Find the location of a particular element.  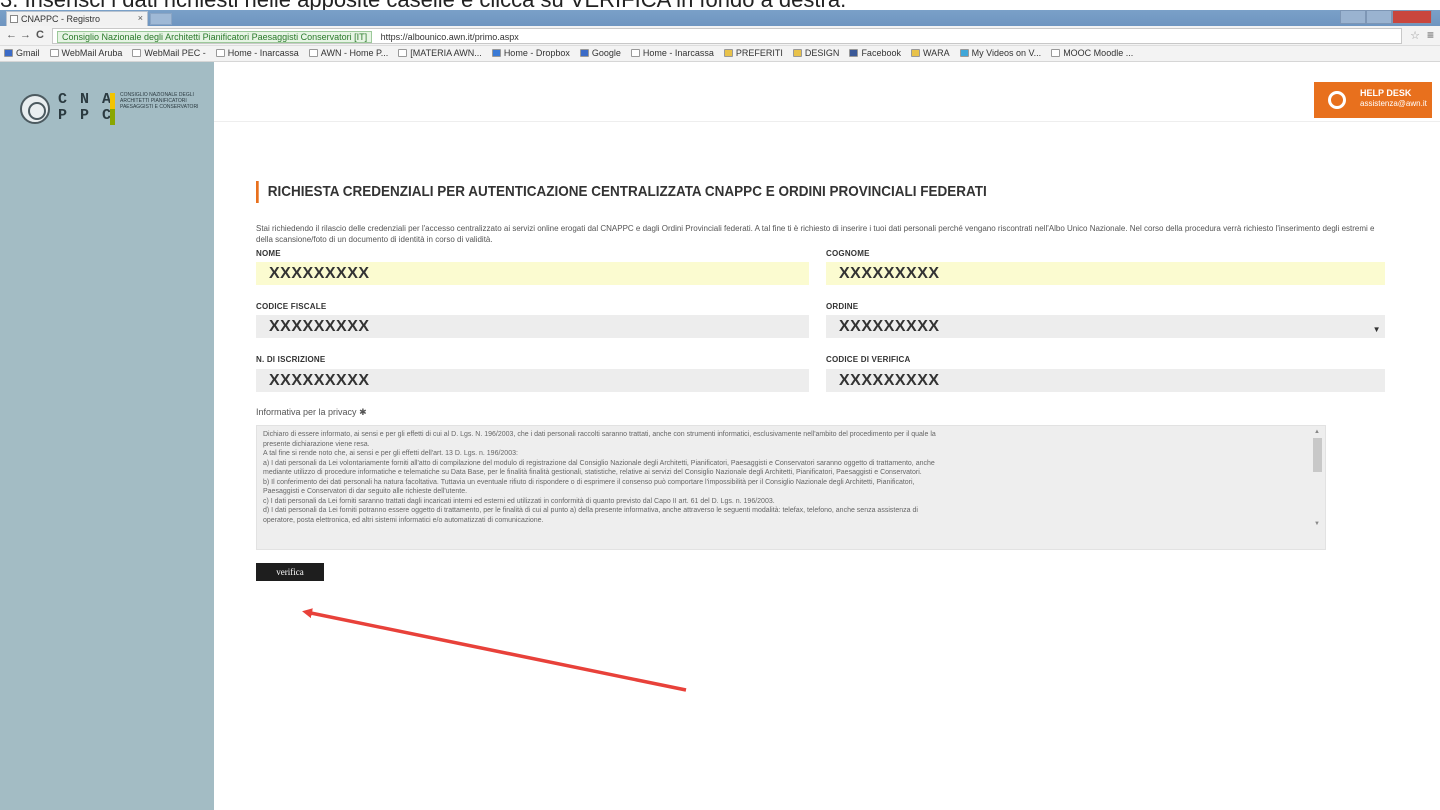

bookmark-item: WebMail Aruba is located at coordinates (86, 53).